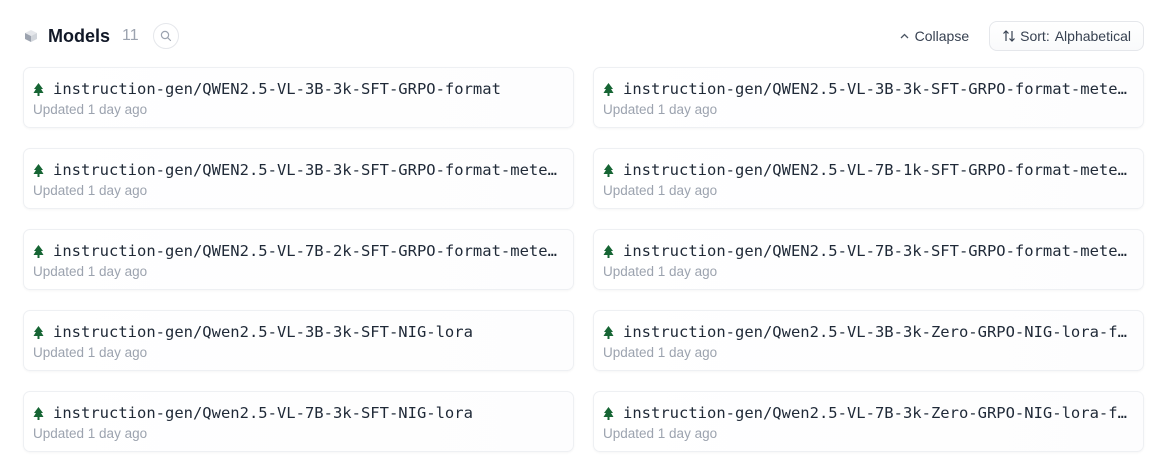 Image resolution: width=1165 pixels, height=466 pixels. I want to click on search-icon, so click(165, 36).